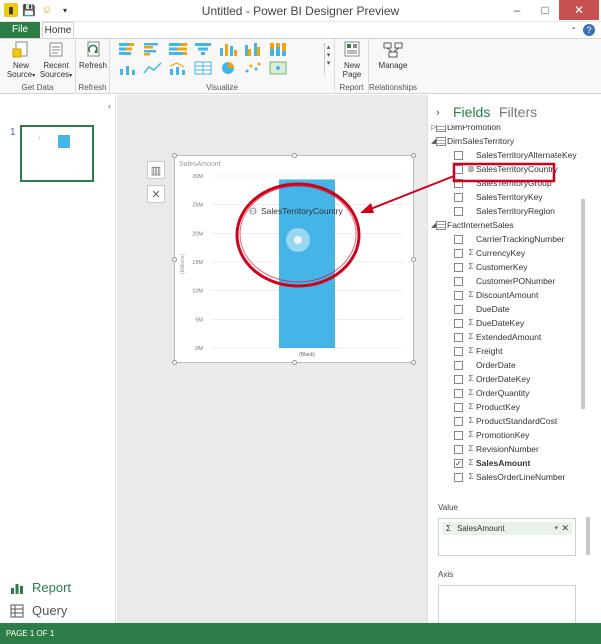 This screenshot has width=601, height=644. I want to click on field-label: PromotionKey, so click(503, 435).